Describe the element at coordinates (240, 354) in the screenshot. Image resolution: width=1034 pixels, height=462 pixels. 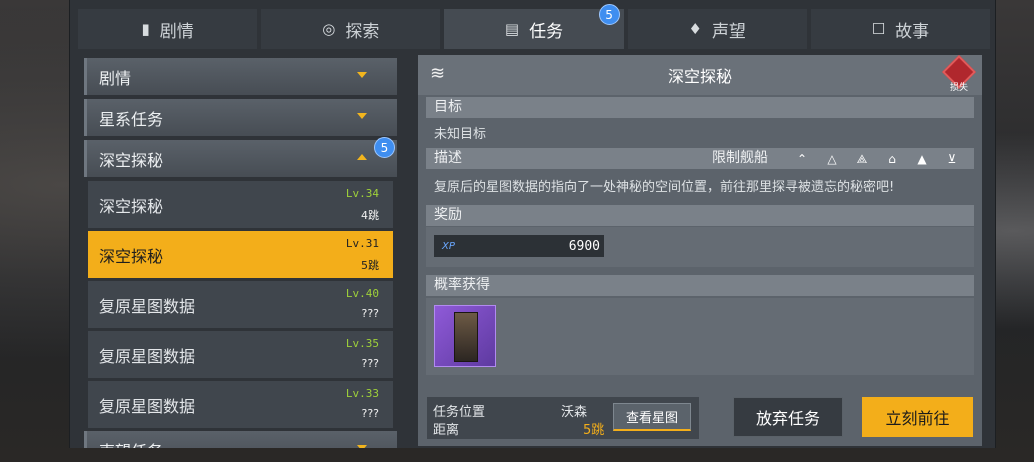
I see `list-item: 复原星图数据 Lv.35 ???` at that location.